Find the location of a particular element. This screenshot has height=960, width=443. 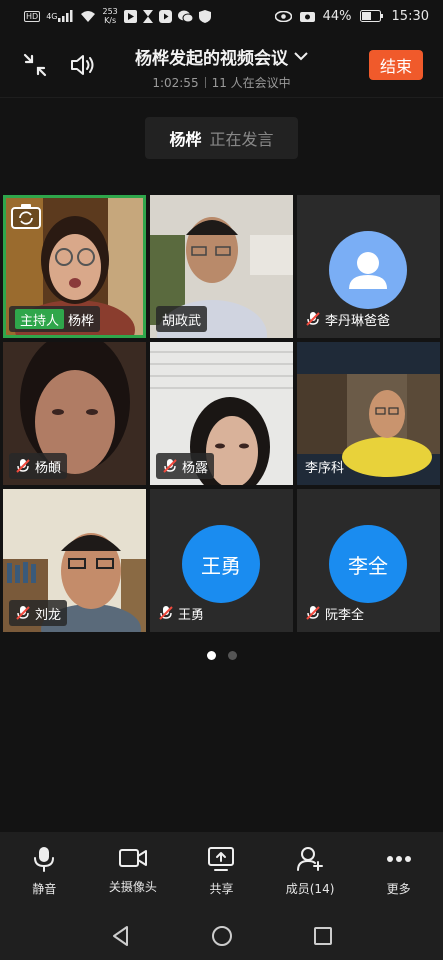

app-notification-icon is located at coordinates (130, 16).